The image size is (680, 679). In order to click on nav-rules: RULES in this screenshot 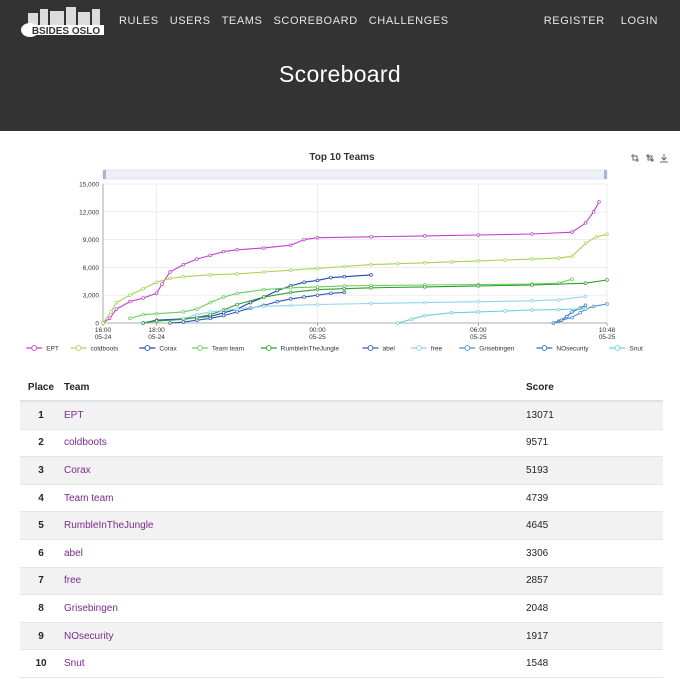, I will do `click(139, 21)`.